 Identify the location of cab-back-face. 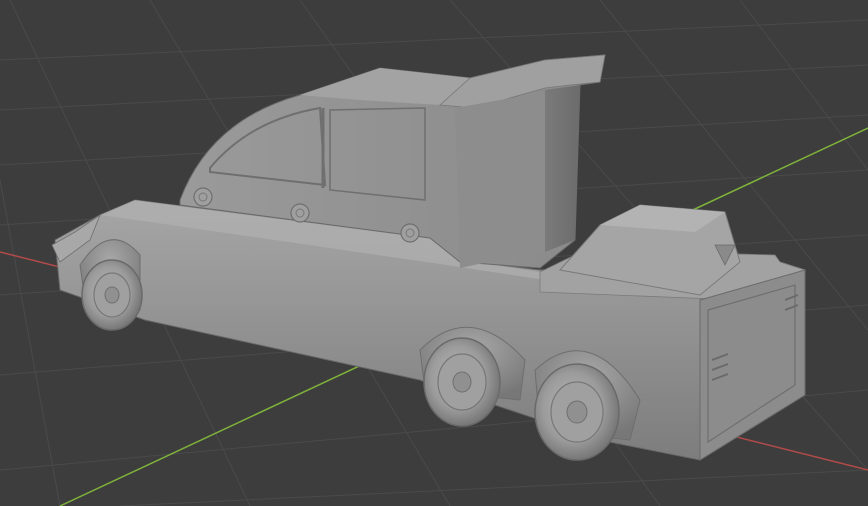
(562, 168).